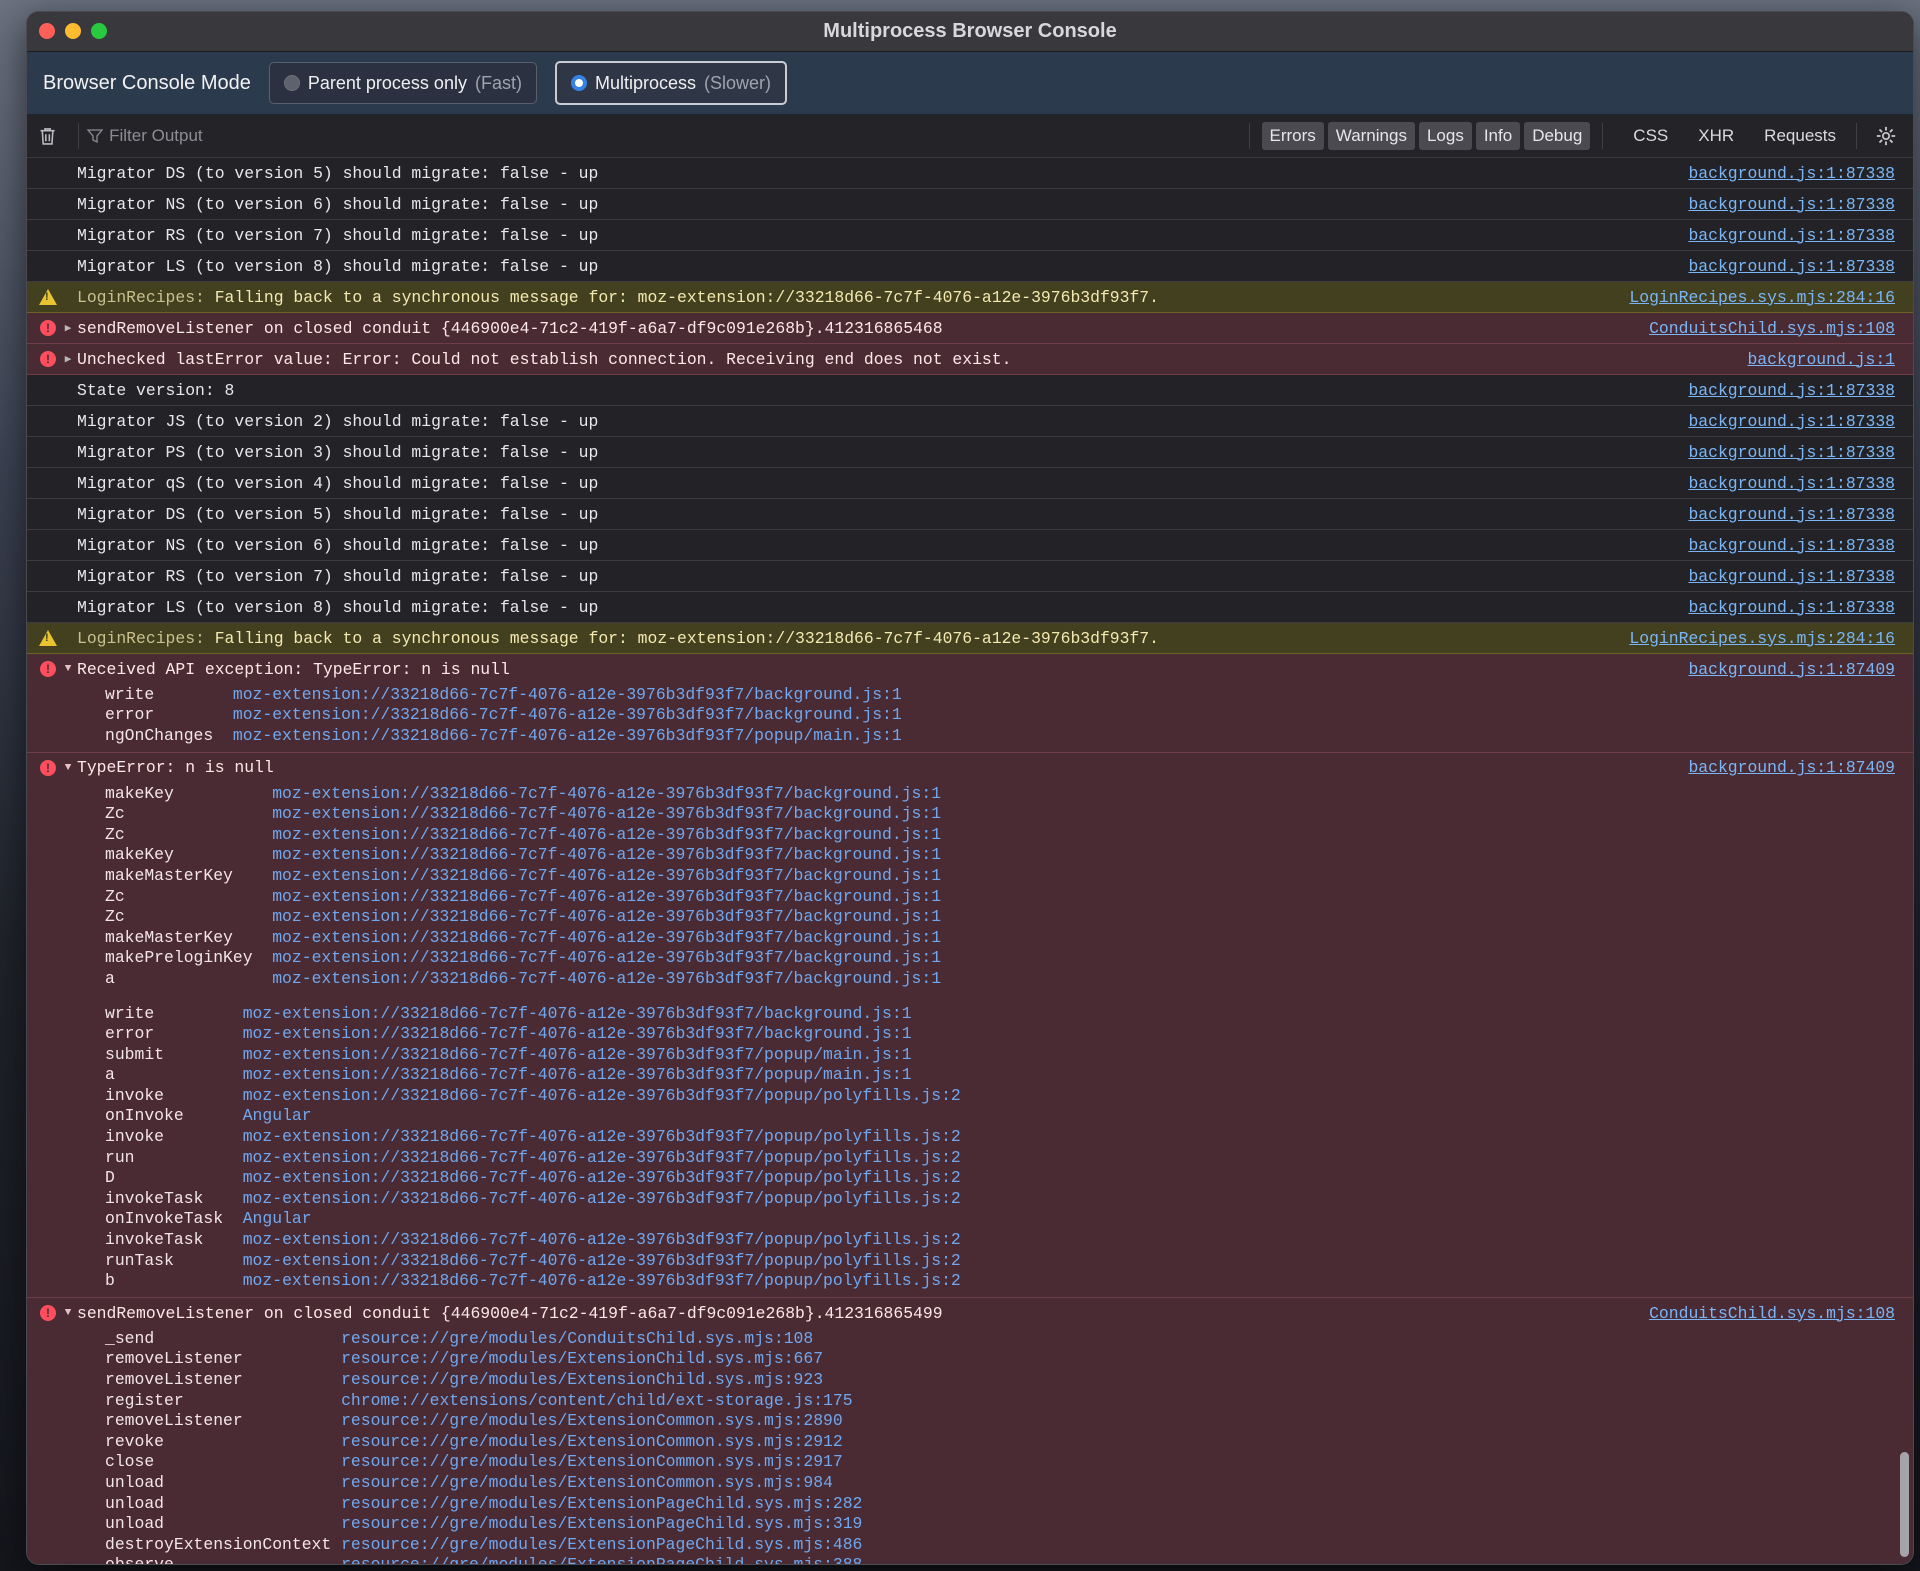 This screenshot has width=1920, height=1571. Describe the element at coordinates (1445, 136) in the screenshot. I see `filter-logs-button: Logs` at that location.